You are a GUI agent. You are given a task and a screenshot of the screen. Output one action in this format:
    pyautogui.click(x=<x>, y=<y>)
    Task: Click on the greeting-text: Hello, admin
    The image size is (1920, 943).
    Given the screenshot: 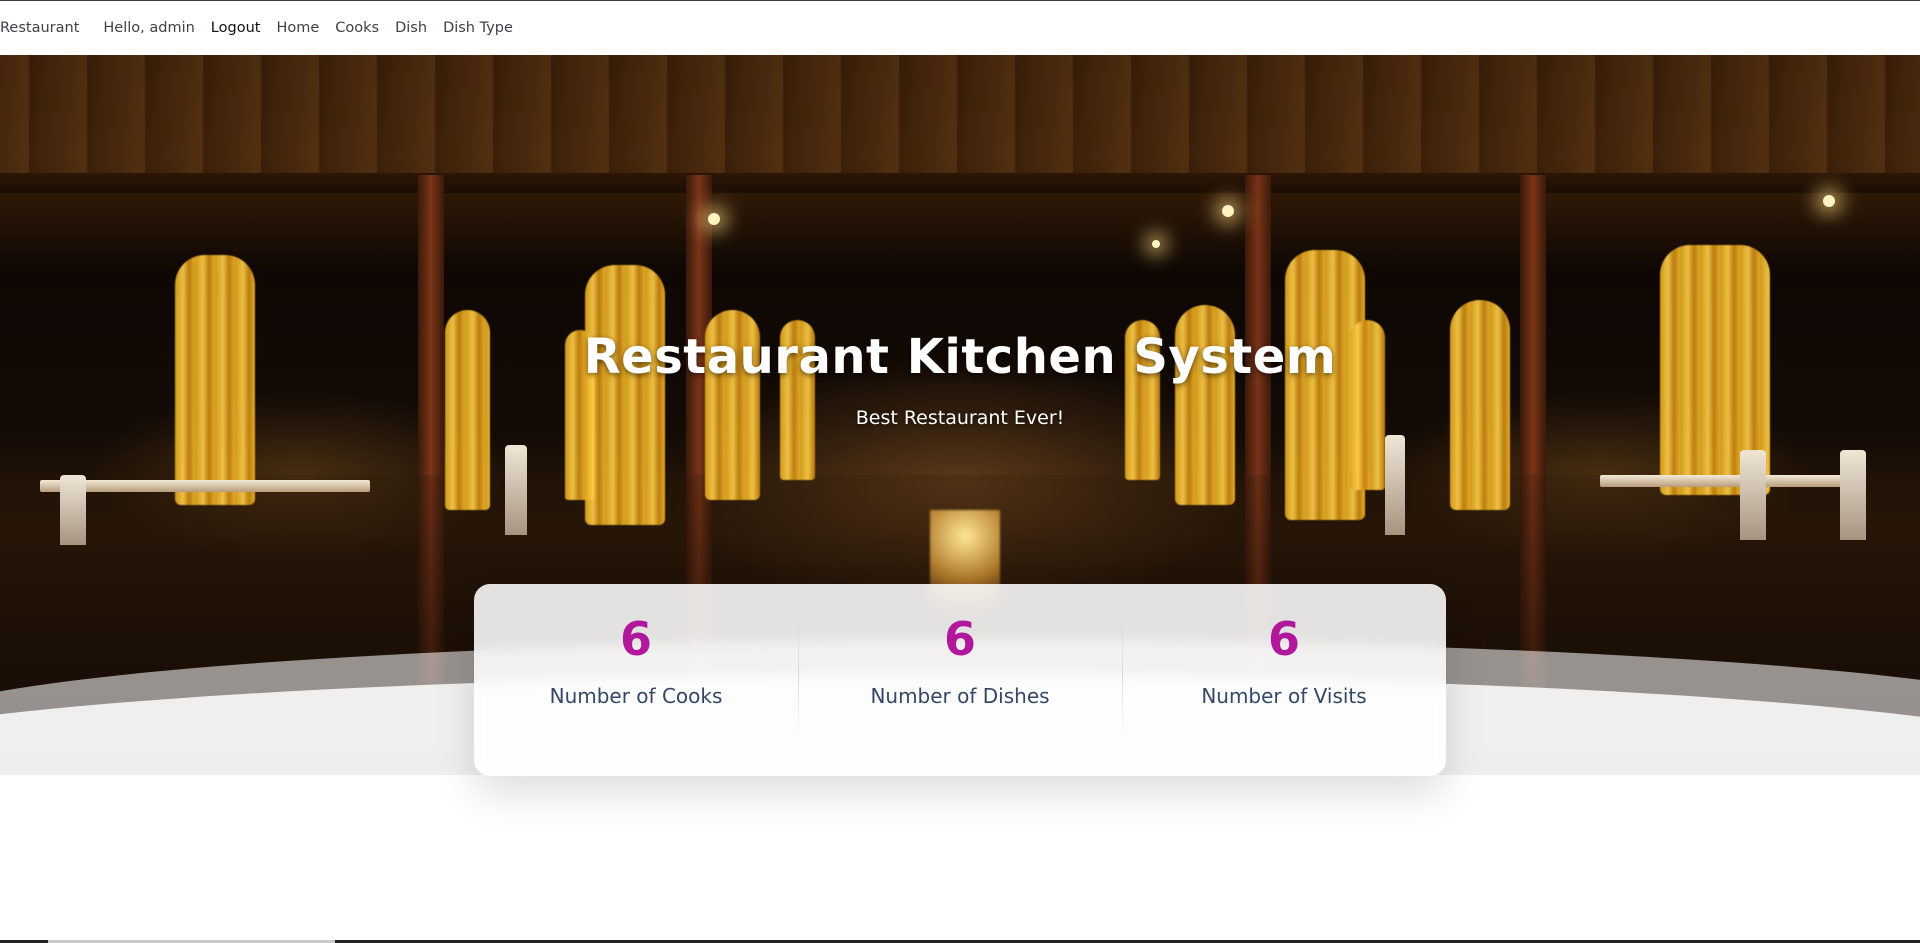 What is the action you would take?
    pyautogui.click(x=149, y=28)
    